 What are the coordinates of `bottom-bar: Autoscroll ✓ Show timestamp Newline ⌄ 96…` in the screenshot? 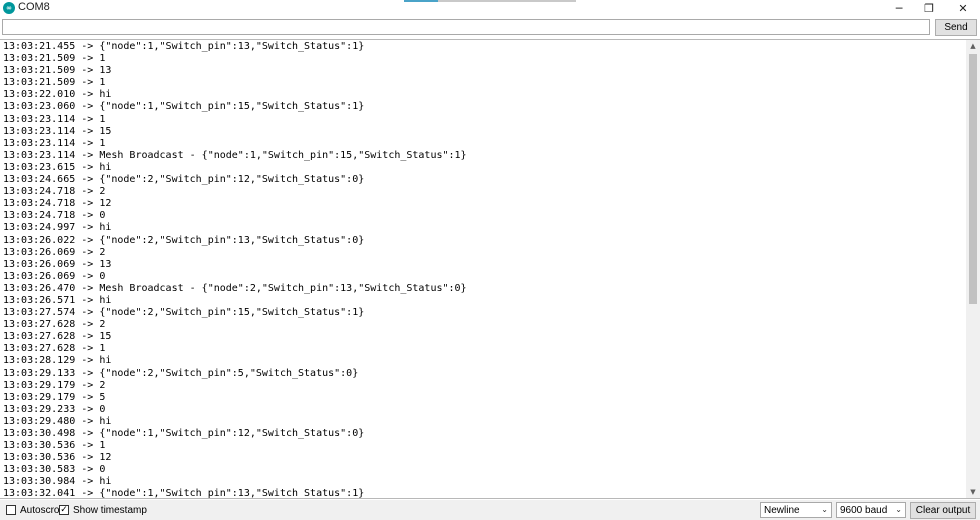 It's located at (490, 510).